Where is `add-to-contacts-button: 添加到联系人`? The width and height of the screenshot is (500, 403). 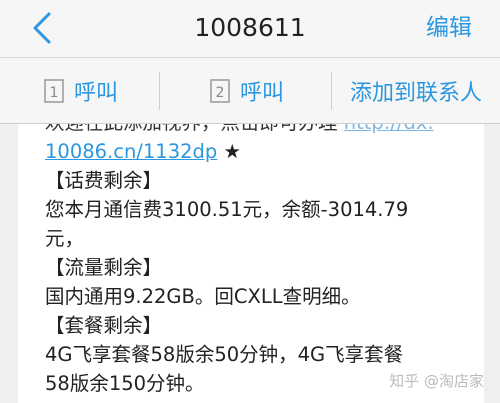 add-to-contacts-button: 添加到联系人 is located at coordinates (416, 90).